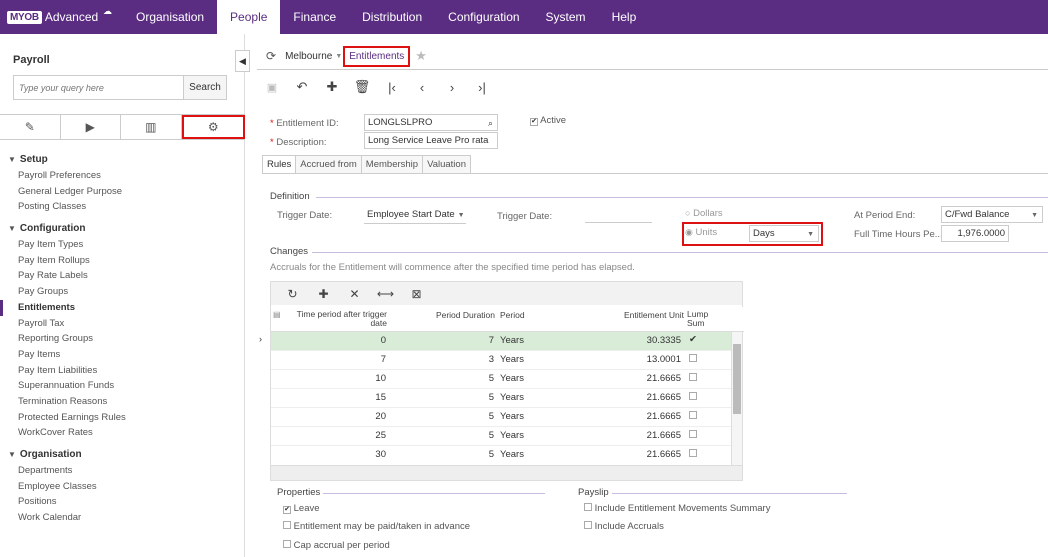 Image resolution: width=1048 pixels, height=557 pixels. Describe the element at coordinates (501, 398) in the screenshot. I see `table-row: 15 5 Years 21.6665` at that location.